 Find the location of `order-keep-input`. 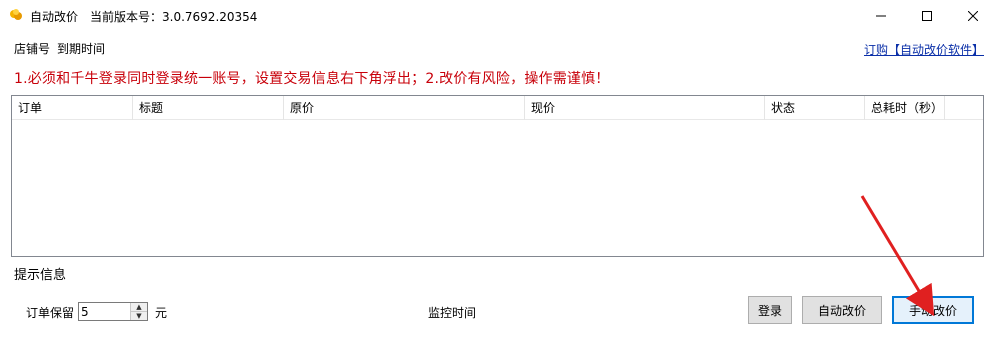

order-keep-input is located at coordinates (106, 311).